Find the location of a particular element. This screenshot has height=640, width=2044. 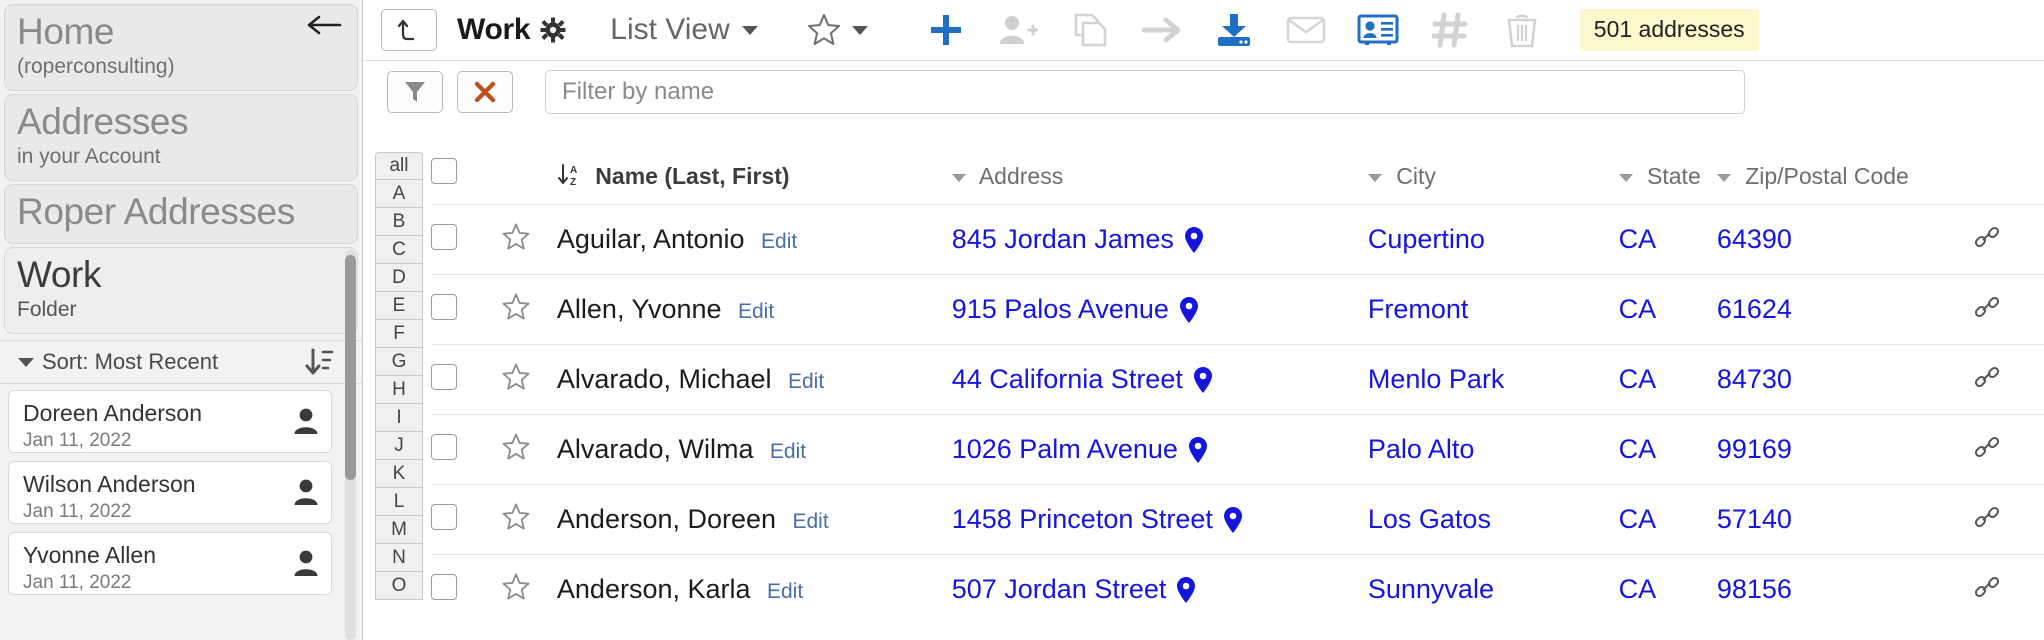

add-person-button is located at coordinates (1018, 30).